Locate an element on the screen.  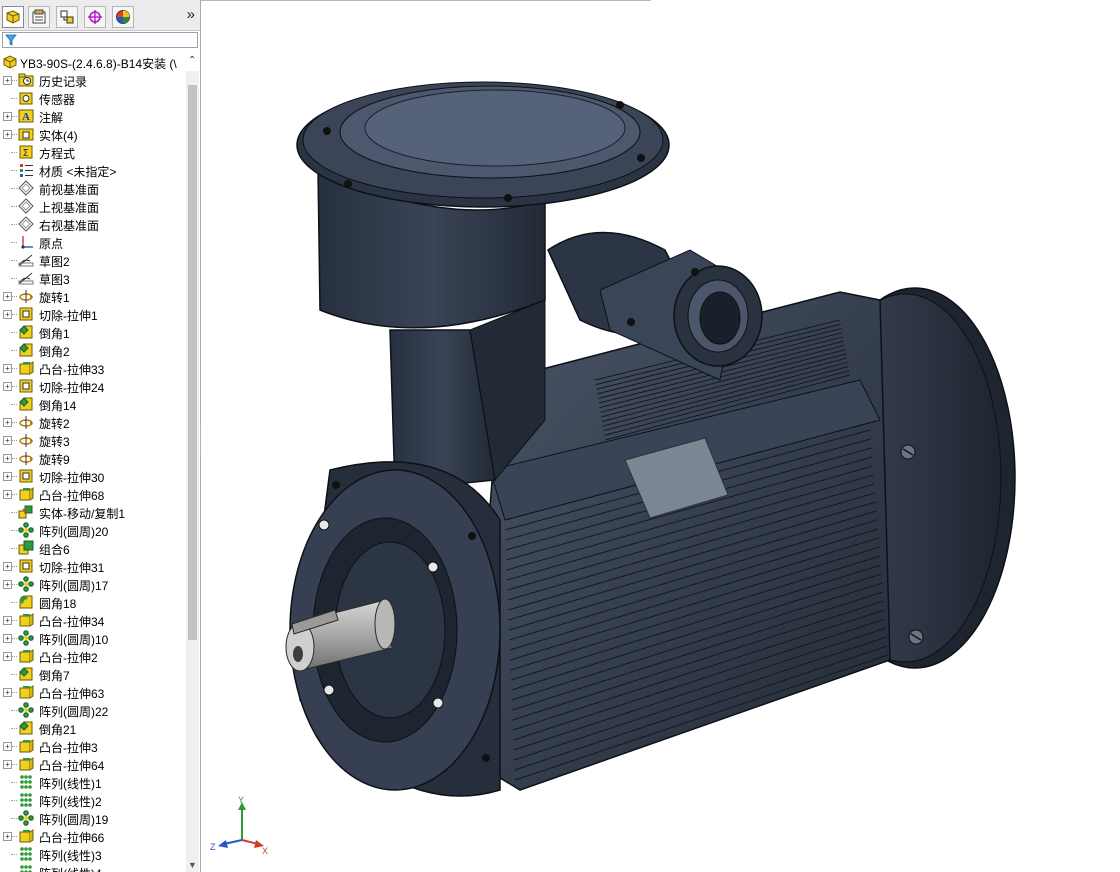
tree-item: + 凸台-拉伸34 is located at coordinates (93, 620).